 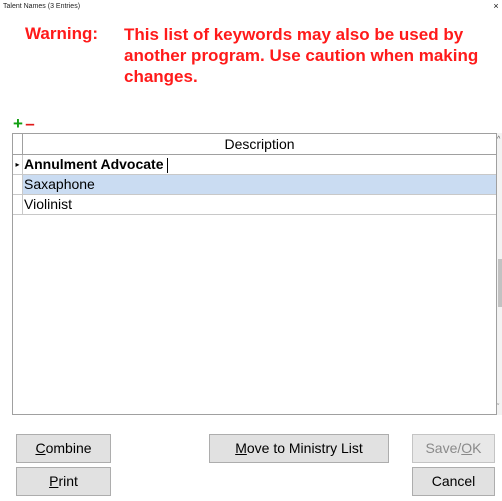 I want to click on save-label-prefix: Save/, so click(x=443, y=448).